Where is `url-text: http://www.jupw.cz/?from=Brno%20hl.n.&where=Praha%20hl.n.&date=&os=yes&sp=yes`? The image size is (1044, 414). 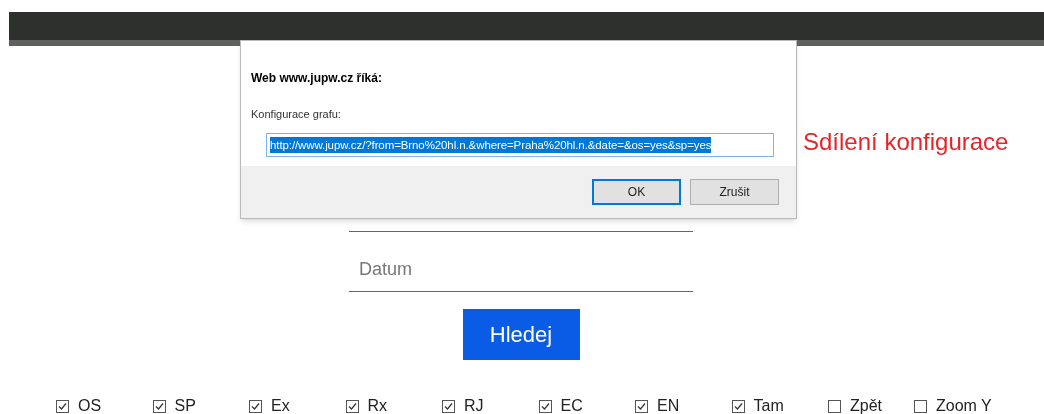
url-text: http://www.jupw.cz/?from=Brno%20hl.n.&where=Praha%20hl.n.&date=&os=yes&sp=yes is located at coordinates (491, 144).